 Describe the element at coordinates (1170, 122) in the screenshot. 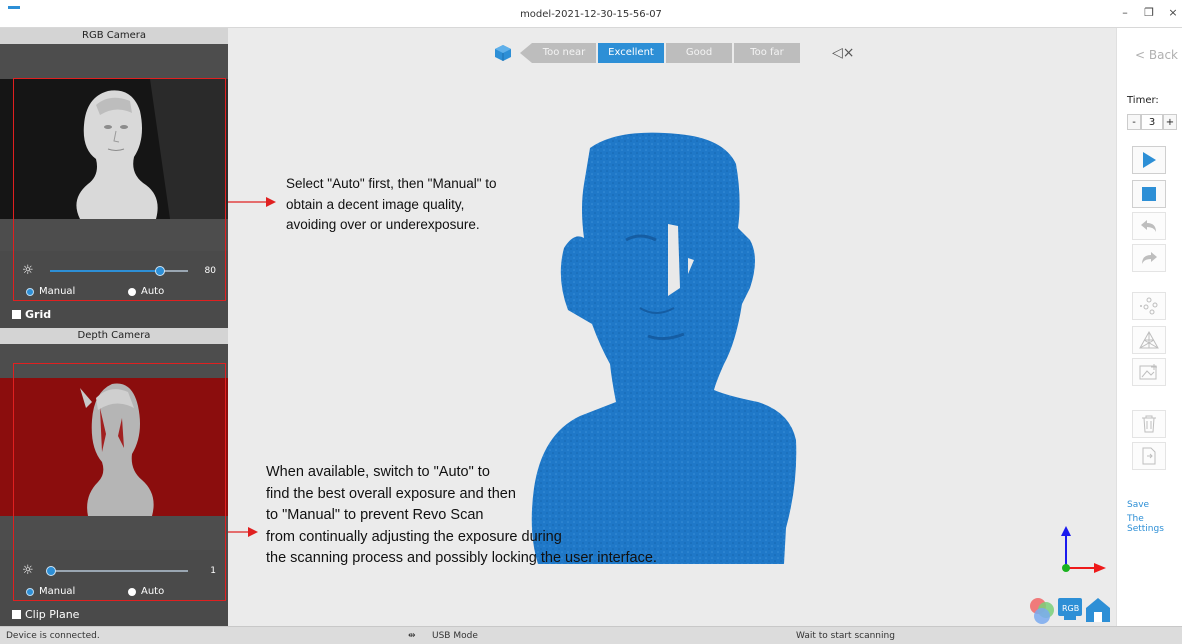

I see `timer-plus-button: +` at that location.